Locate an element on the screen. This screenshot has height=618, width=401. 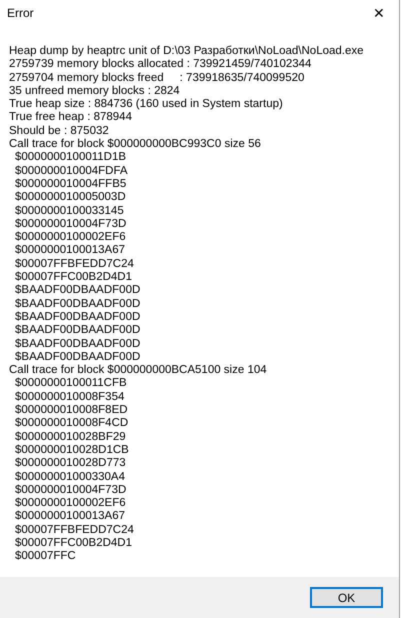
address-line: $0000000100011D1B is located at coordinates (70, 158).